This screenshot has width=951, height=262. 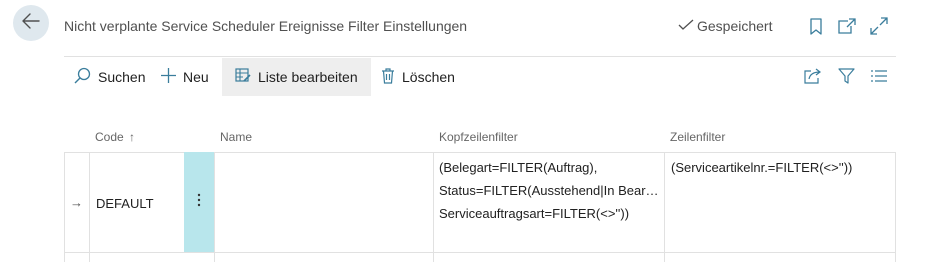 What do you see at coordinates (686, 26) in the screenshot?
I see `checkmark-icon` at bounding box center [686, 26].